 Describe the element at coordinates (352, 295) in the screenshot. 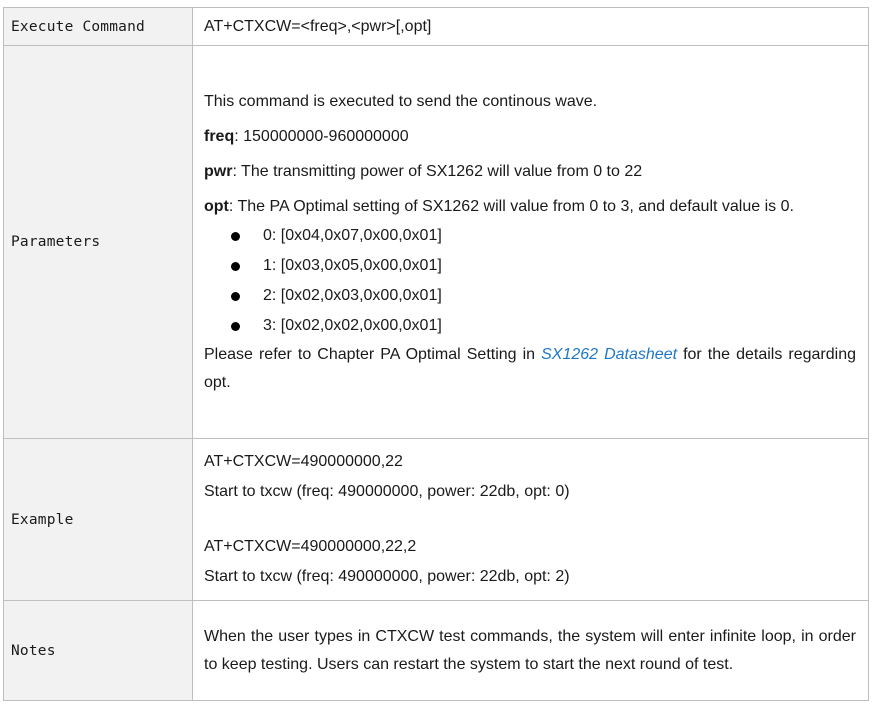

I see `opt-value-2: 2: [0x02,0x03,0x00,0x01]` at that location.